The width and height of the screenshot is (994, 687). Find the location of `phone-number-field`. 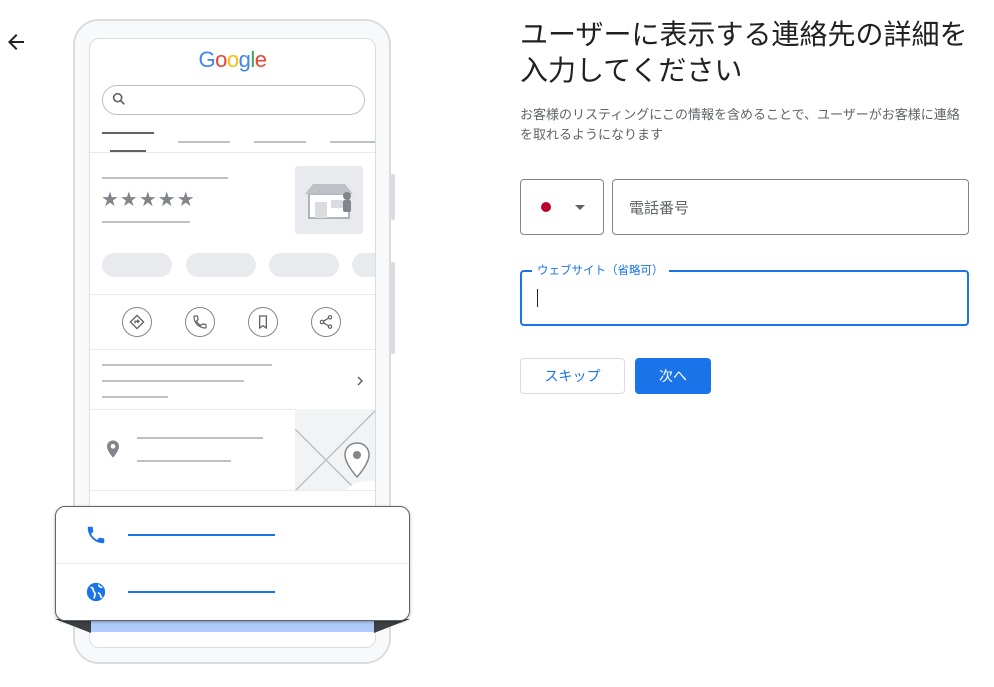

phone-number-field is located at coordinates (790, 207).